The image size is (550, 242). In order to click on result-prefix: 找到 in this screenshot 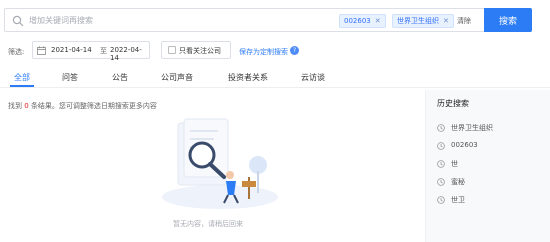, I will do `click(15, 106)`.